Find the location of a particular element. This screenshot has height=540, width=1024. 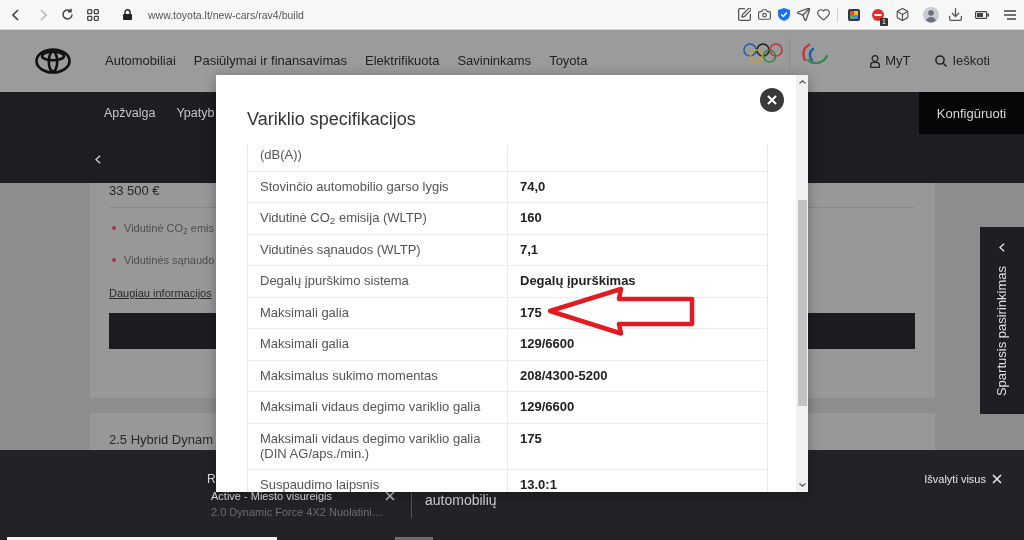

reload-icon is located at coordinates (67, 14).